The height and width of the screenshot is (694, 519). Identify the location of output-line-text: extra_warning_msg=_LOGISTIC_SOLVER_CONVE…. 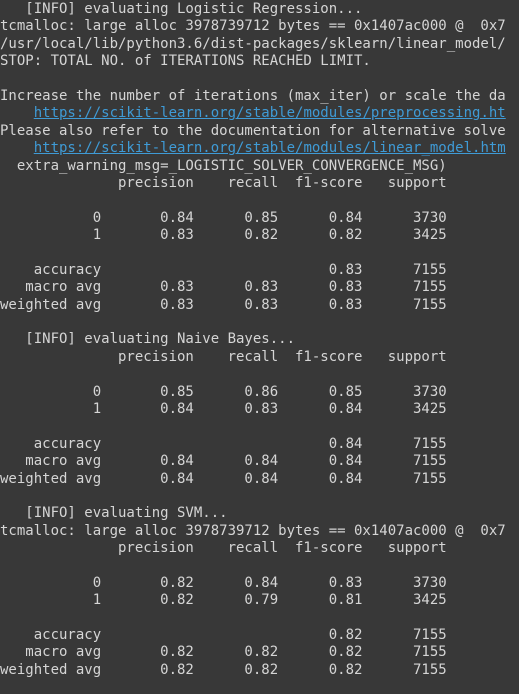
(223, 165).